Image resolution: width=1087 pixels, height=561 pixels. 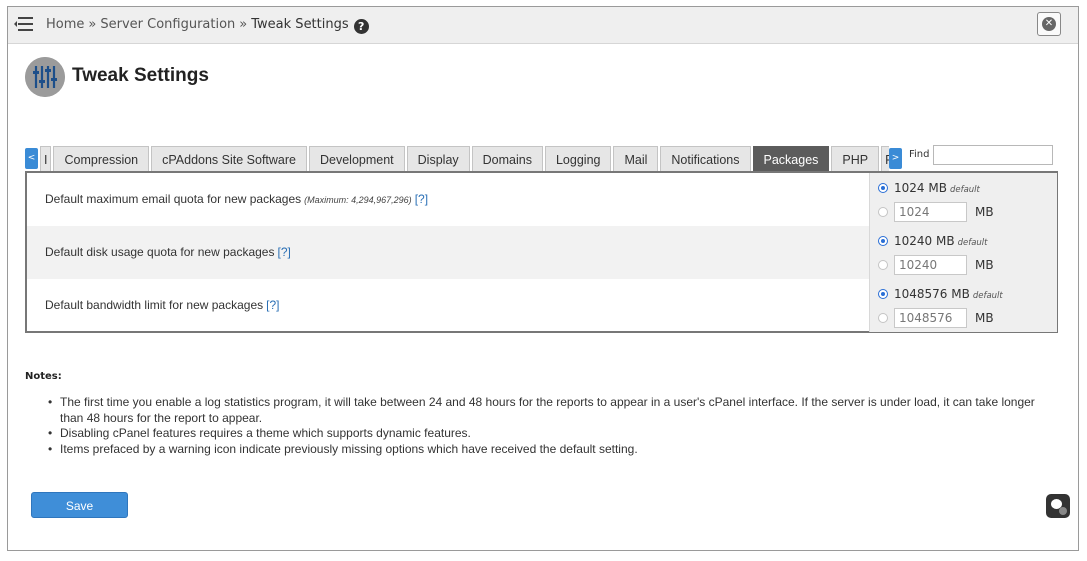 What do you see at coordinates (46, 158) in the screenshot?
I see `tab-partial-left: I` at bounding box center [46, 158].